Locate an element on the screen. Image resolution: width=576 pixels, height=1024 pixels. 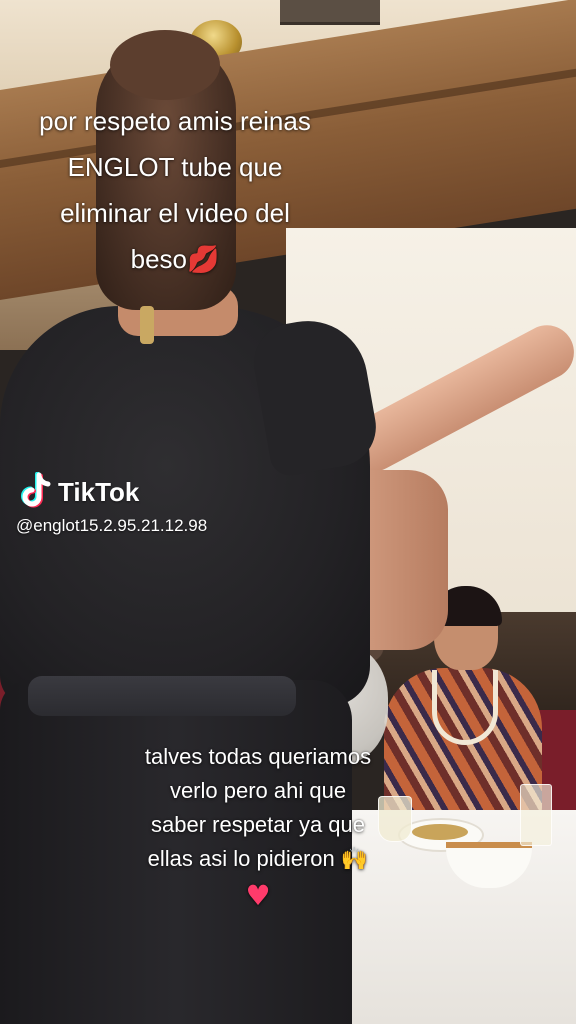
heart-icon: ♥ is located at coordinates (258, 895).